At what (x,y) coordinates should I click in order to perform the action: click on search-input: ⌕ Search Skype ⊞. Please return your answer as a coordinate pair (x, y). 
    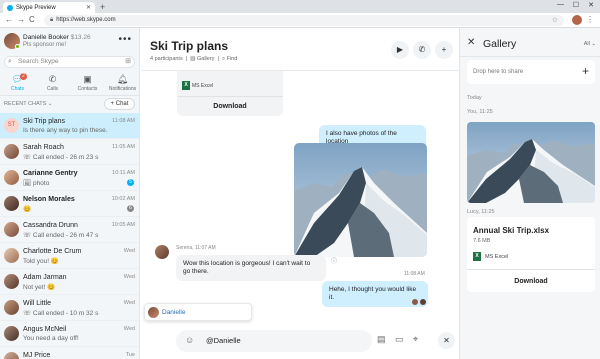
    Looking at the image, I should click on (69, 62).